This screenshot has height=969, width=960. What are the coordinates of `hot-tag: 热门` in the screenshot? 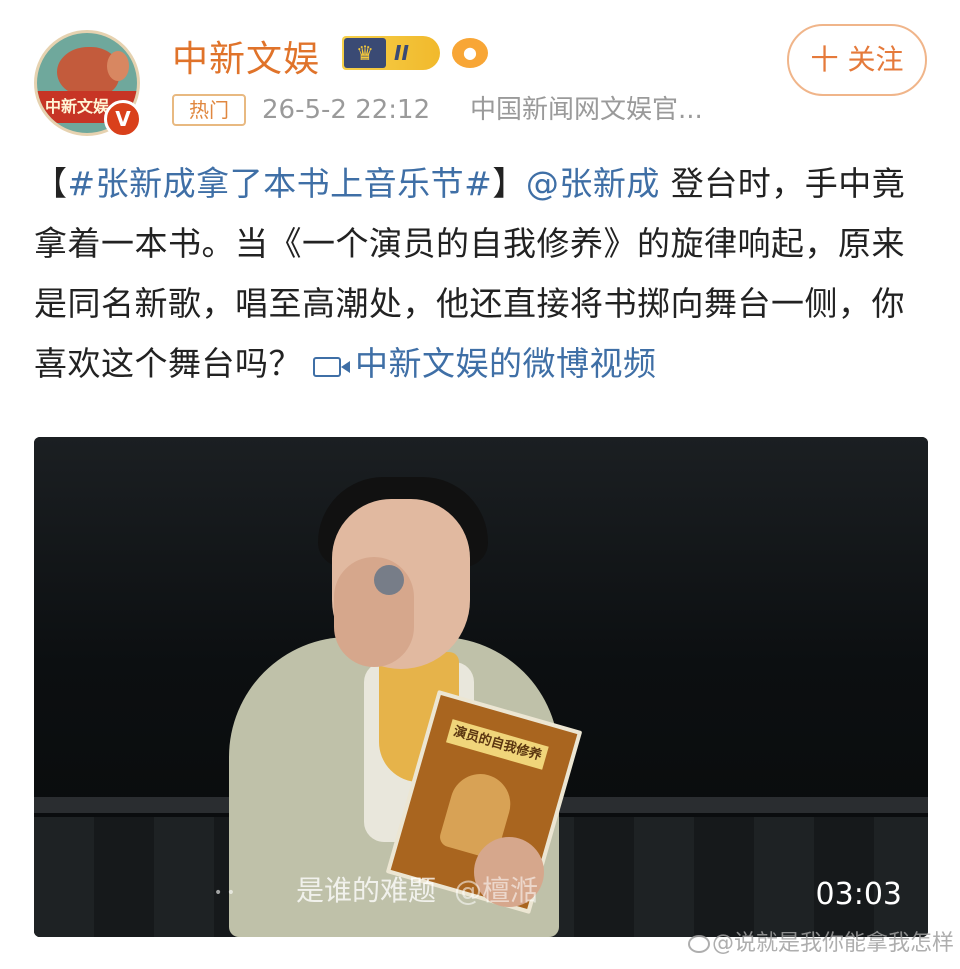 It's located at (209, 110).